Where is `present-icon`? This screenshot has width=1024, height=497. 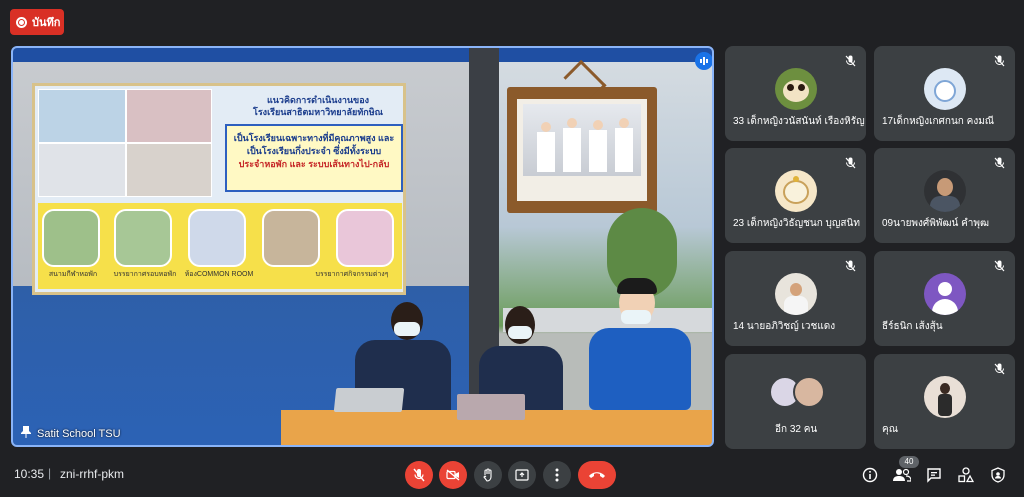 present-icon is located at coordinates (522, 475).